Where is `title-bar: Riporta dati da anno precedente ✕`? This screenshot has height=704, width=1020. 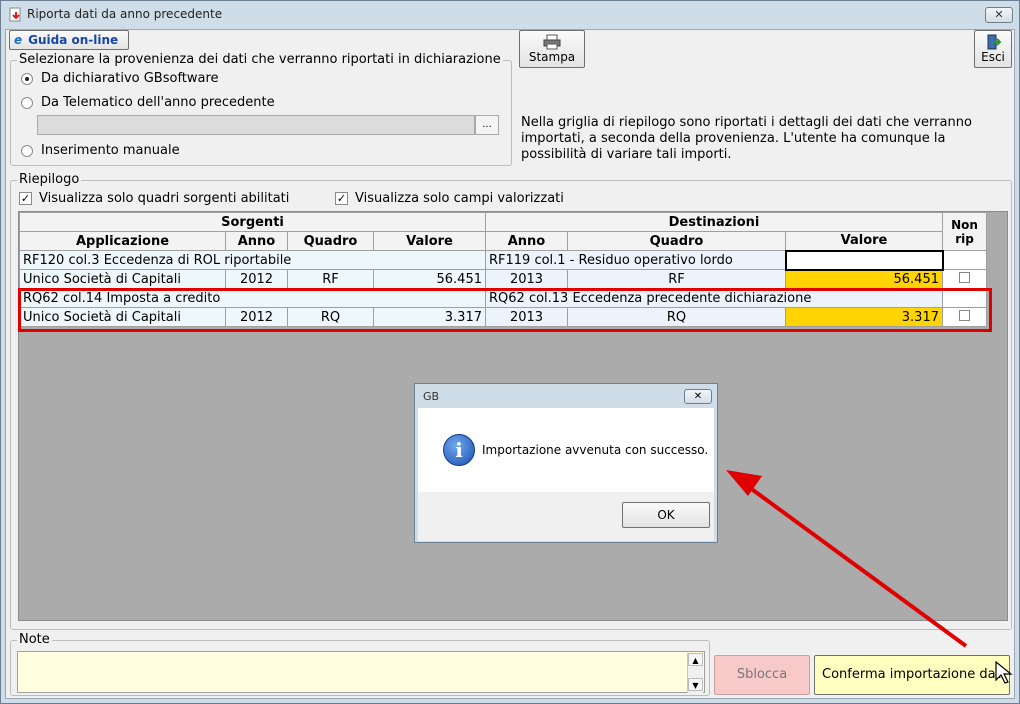
title-bar: Riporta dati da anno precedente ✕ is located at coordinates (510, 15).